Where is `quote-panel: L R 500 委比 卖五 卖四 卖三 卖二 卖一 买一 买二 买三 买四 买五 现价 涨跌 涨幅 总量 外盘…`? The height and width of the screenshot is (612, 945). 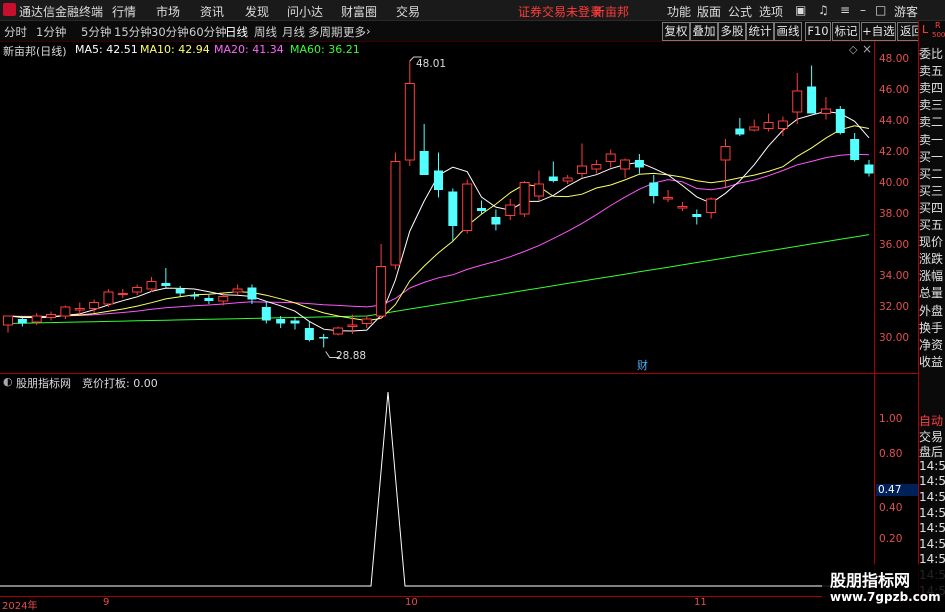 quote-panel: L R 500 委比 卖五 卖四 卖三 卖二 卖一 买一 买二 买三 买四 买五 现价 涨跌 涨幅 总量 外盘… is located at coordinates (931, 197).